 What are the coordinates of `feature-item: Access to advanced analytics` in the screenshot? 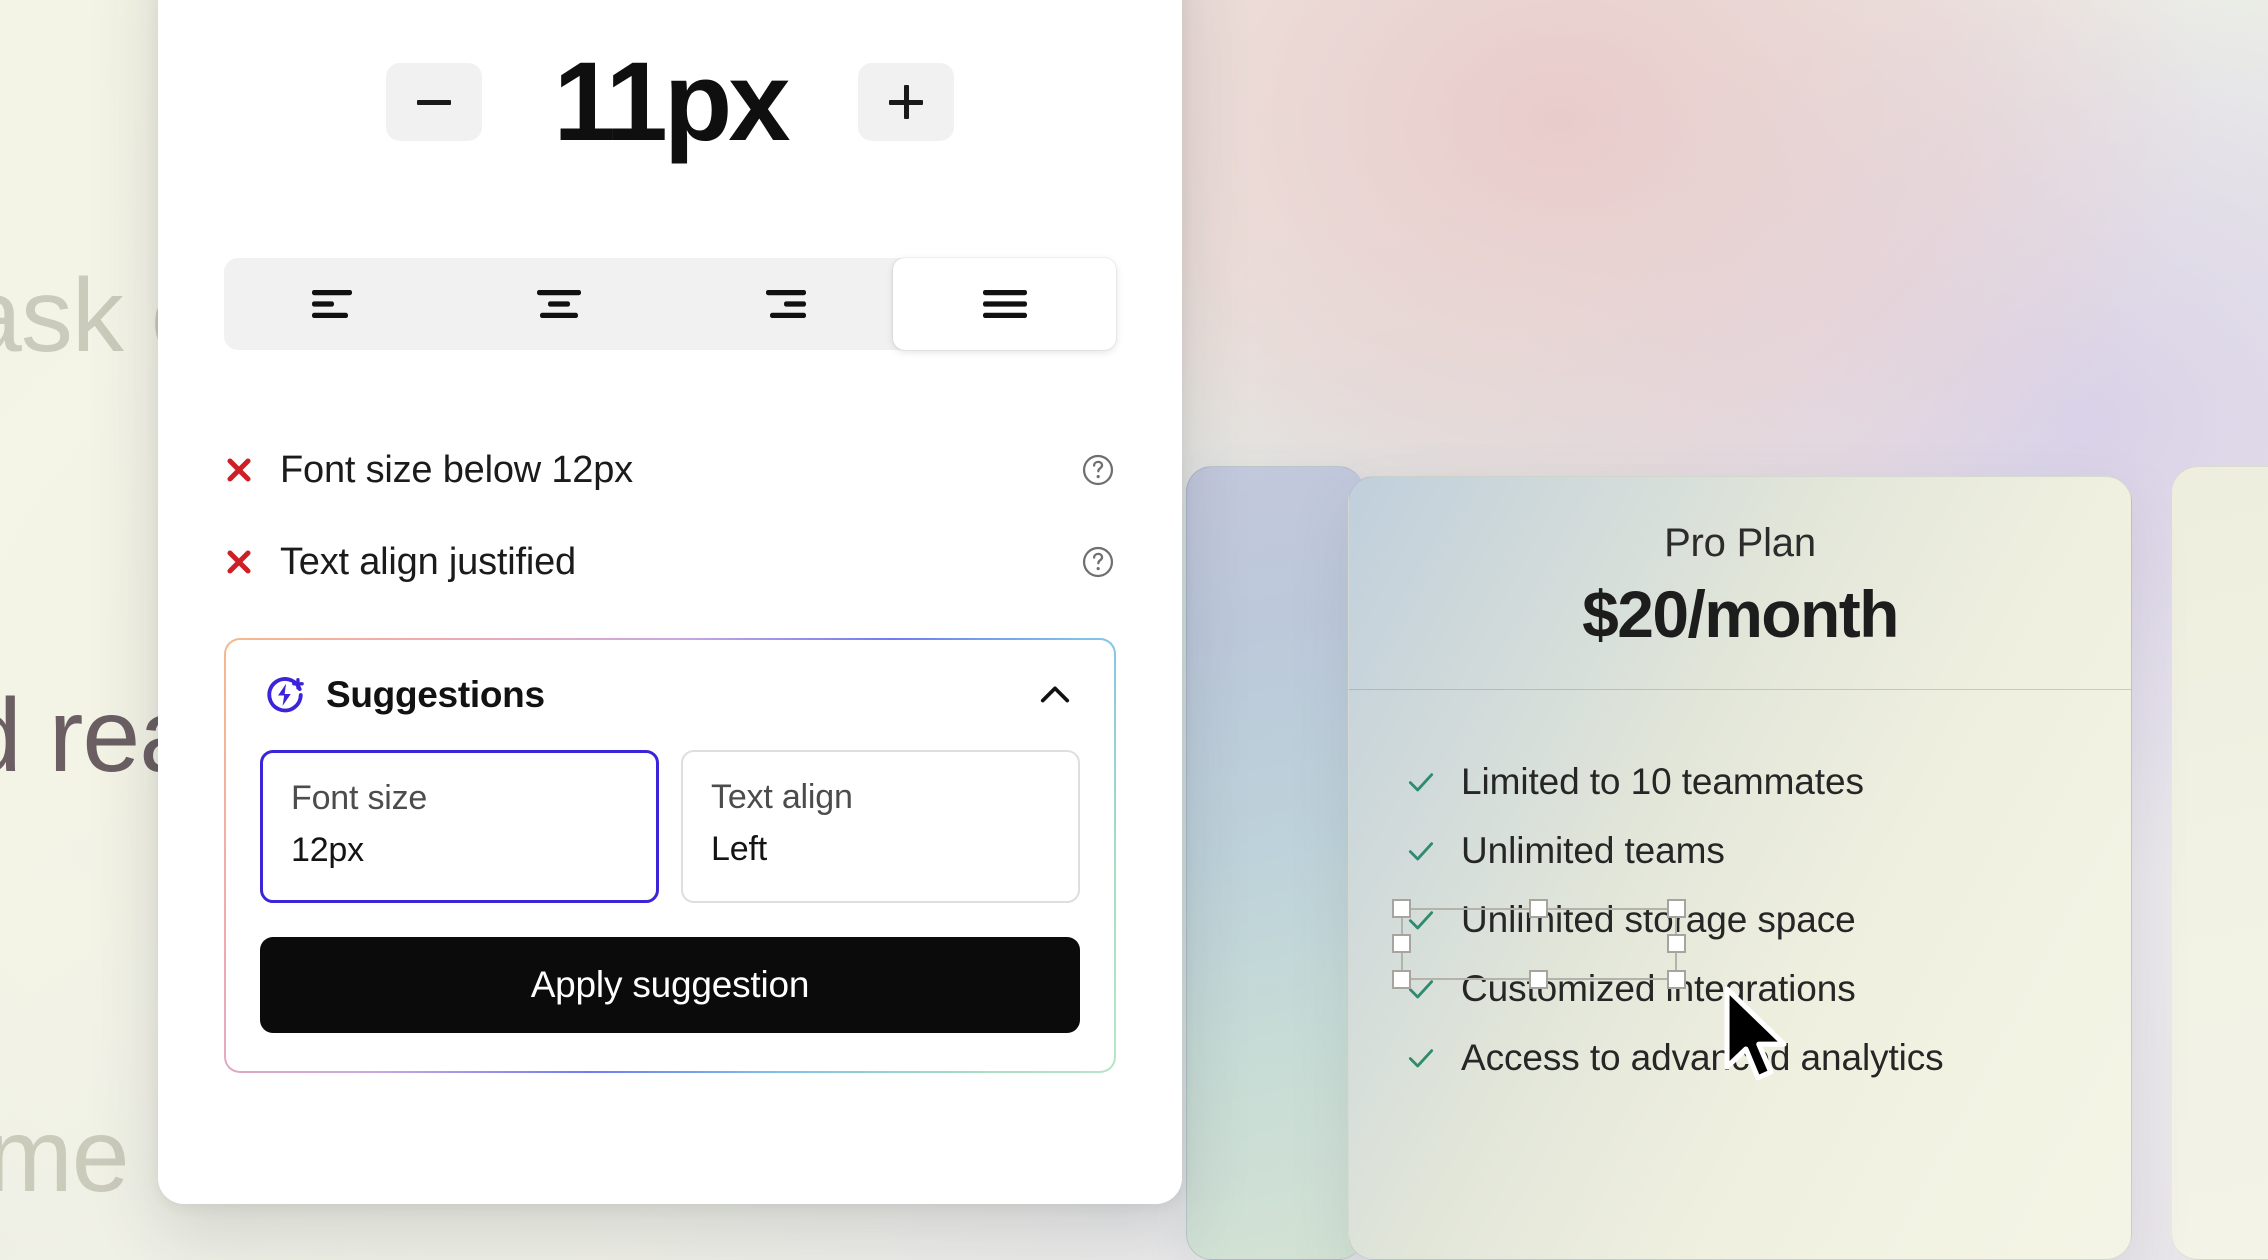 It's located at (1768, 1058).